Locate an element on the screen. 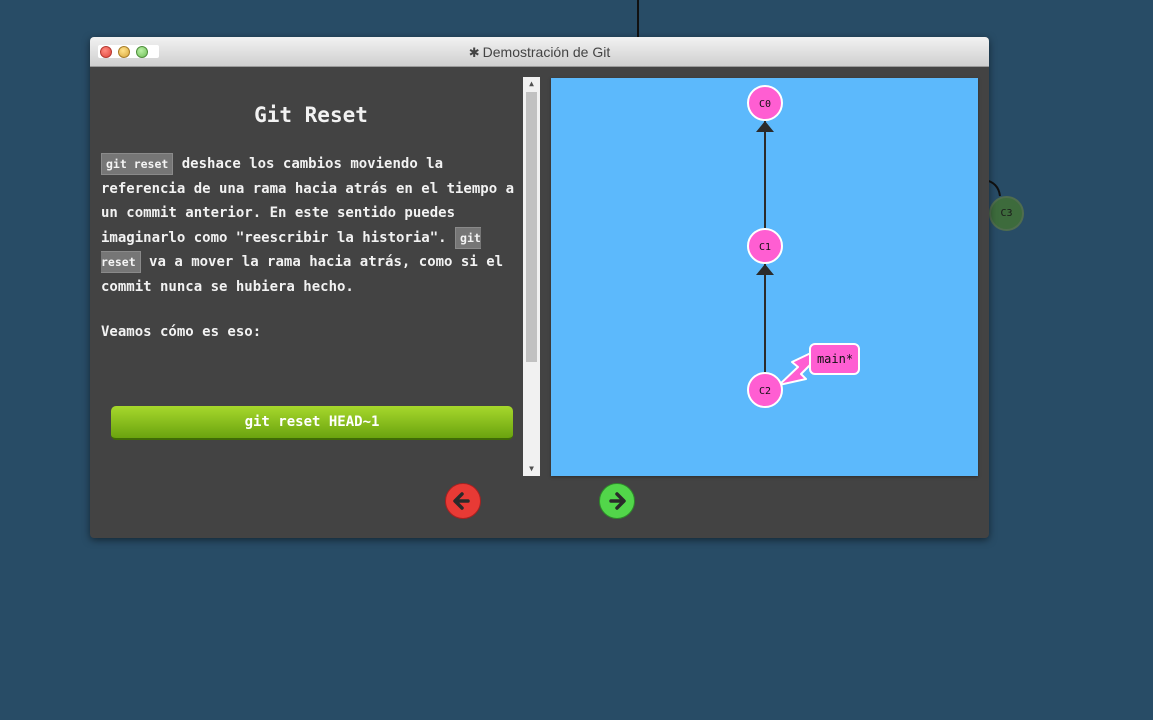 This screenshot has width=1153, height=720. inline-code: git reset is located at coordinates (137, 164).